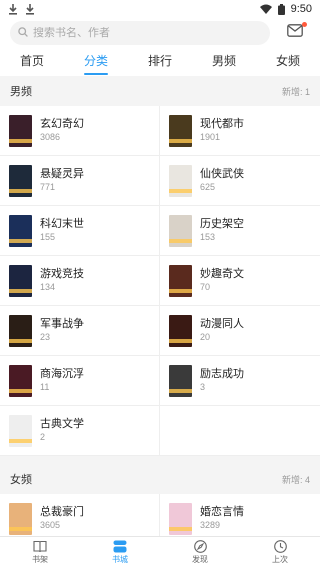  I want to click on category-item: 悬疑灵异 771, so click(80, 181).